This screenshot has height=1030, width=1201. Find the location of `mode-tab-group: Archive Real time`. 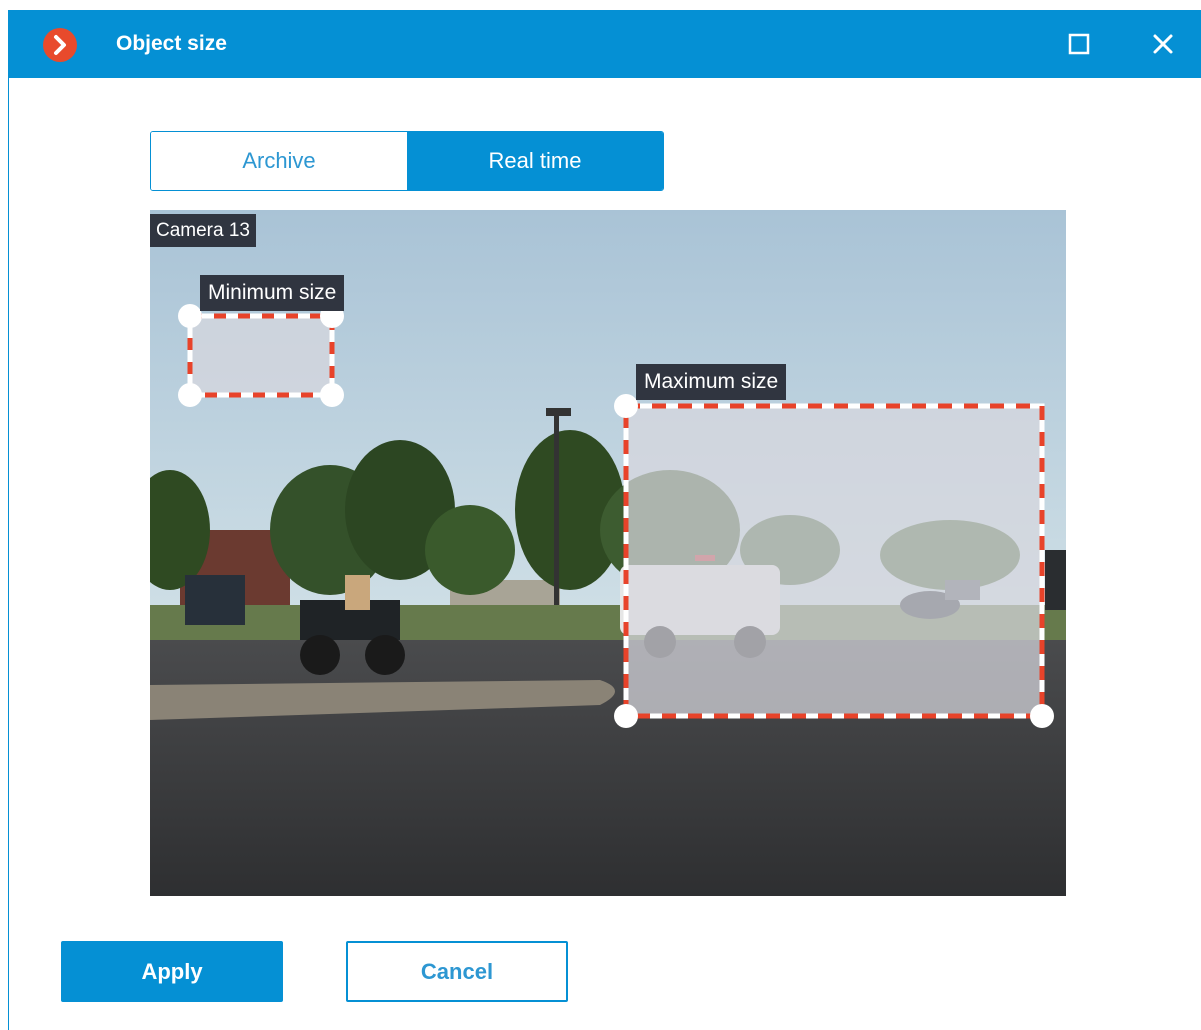

mode-tab-group: Archive Real time is located at coordinates (407, 161).